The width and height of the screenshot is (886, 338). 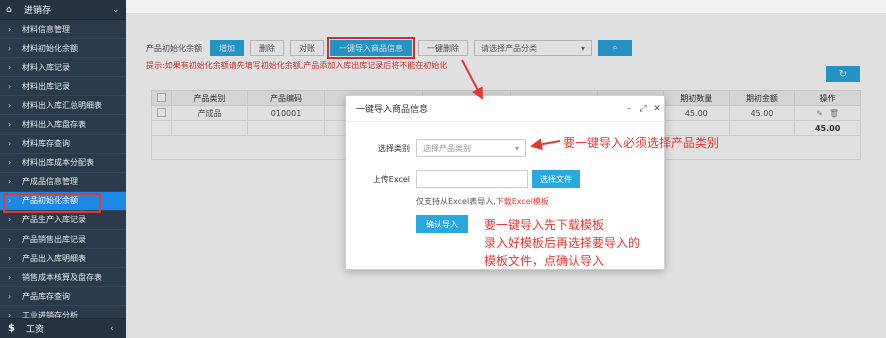 I want to click on sidebar-item: › 材料初始化余额, so click(x=63, y=49).